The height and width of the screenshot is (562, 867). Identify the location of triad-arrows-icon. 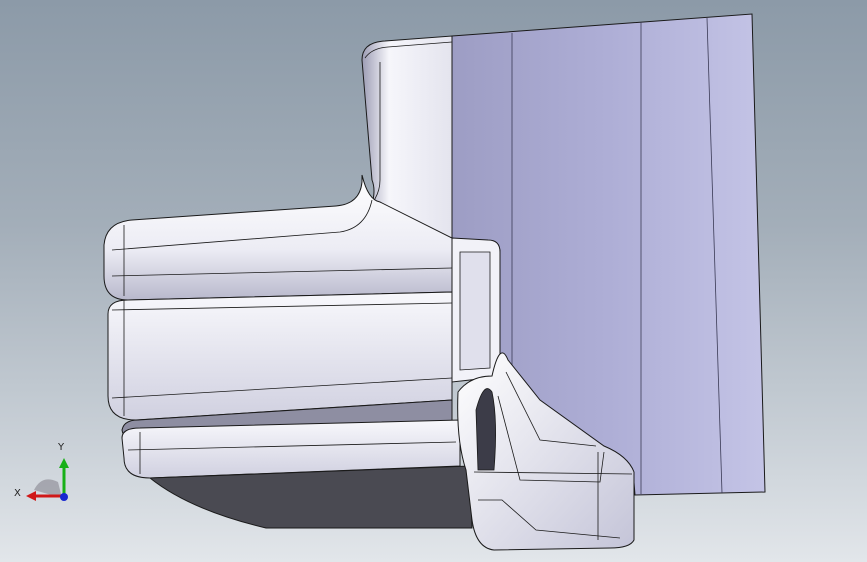
(47, 479).